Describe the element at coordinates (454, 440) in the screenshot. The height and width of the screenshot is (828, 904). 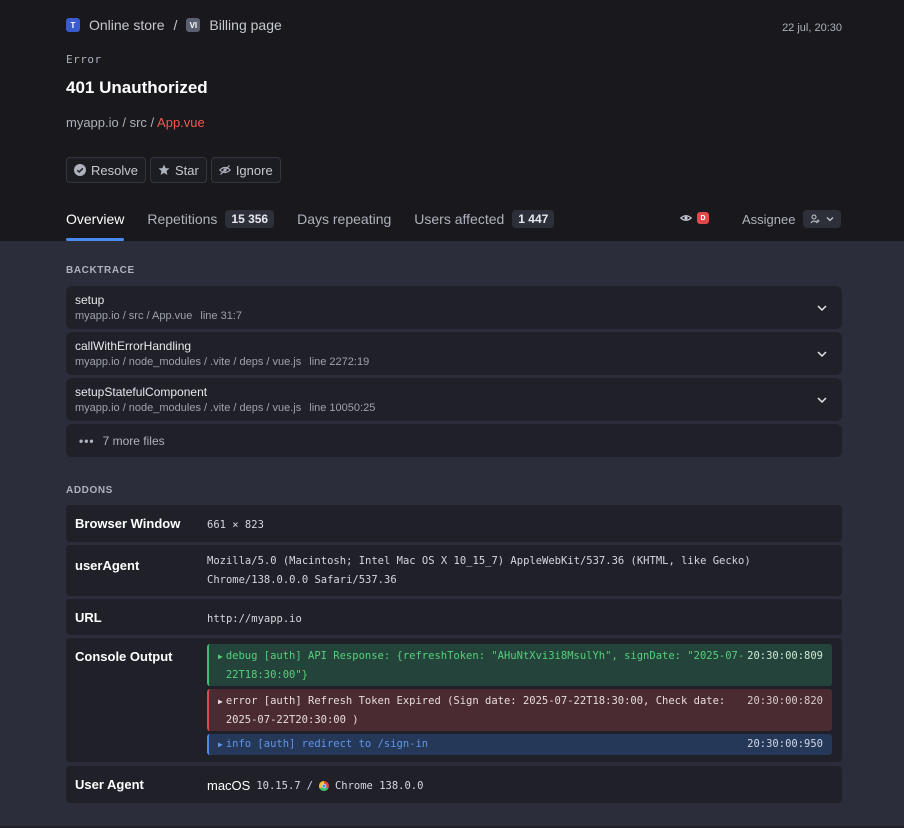
I see `more-files-button: ••• 7 more files` at that location.